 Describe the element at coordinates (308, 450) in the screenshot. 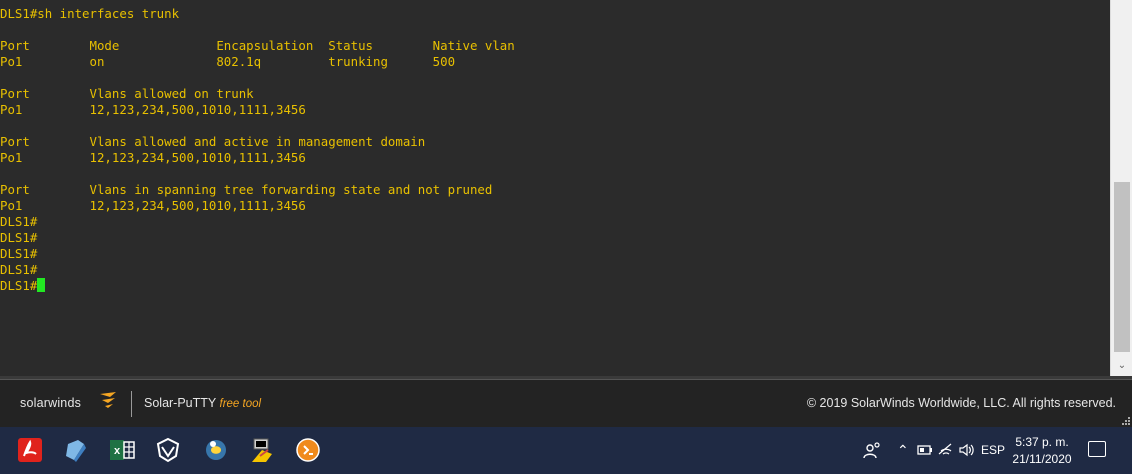

I see `solar-putty-icon` at that location.